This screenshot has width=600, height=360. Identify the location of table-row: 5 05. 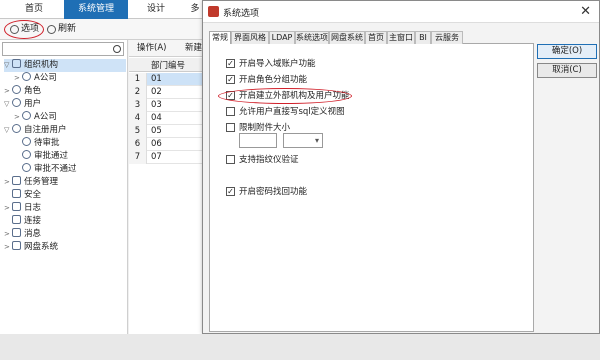
(167, 131).